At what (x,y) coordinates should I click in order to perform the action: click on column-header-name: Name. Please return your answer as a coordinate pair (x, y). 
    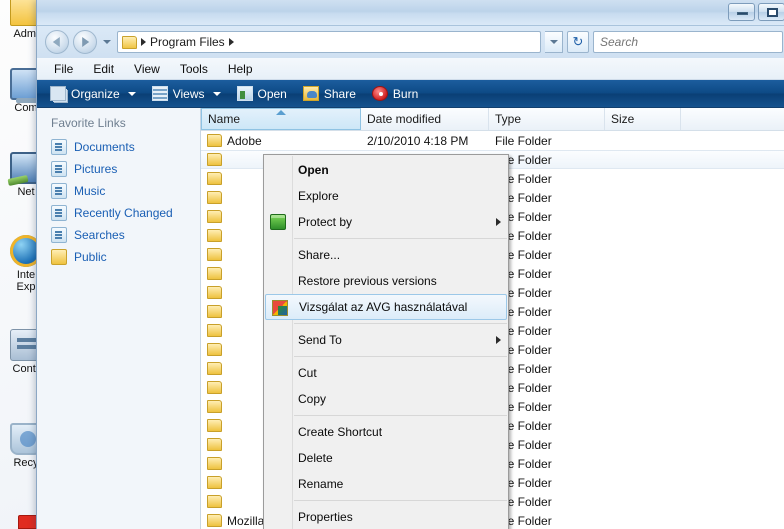
    Looking at the image, I should click on (281, 119).